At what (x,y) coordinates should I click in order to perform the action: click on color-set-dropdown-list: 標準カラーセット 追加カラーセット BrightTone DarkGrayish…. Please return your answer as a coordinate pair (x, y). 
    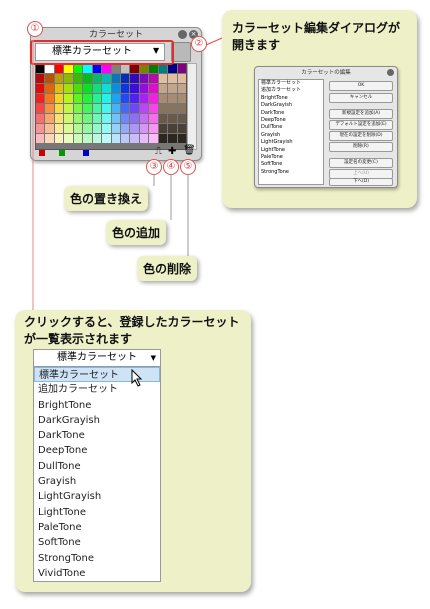
    Looking at the image, I should click on (97, 474).